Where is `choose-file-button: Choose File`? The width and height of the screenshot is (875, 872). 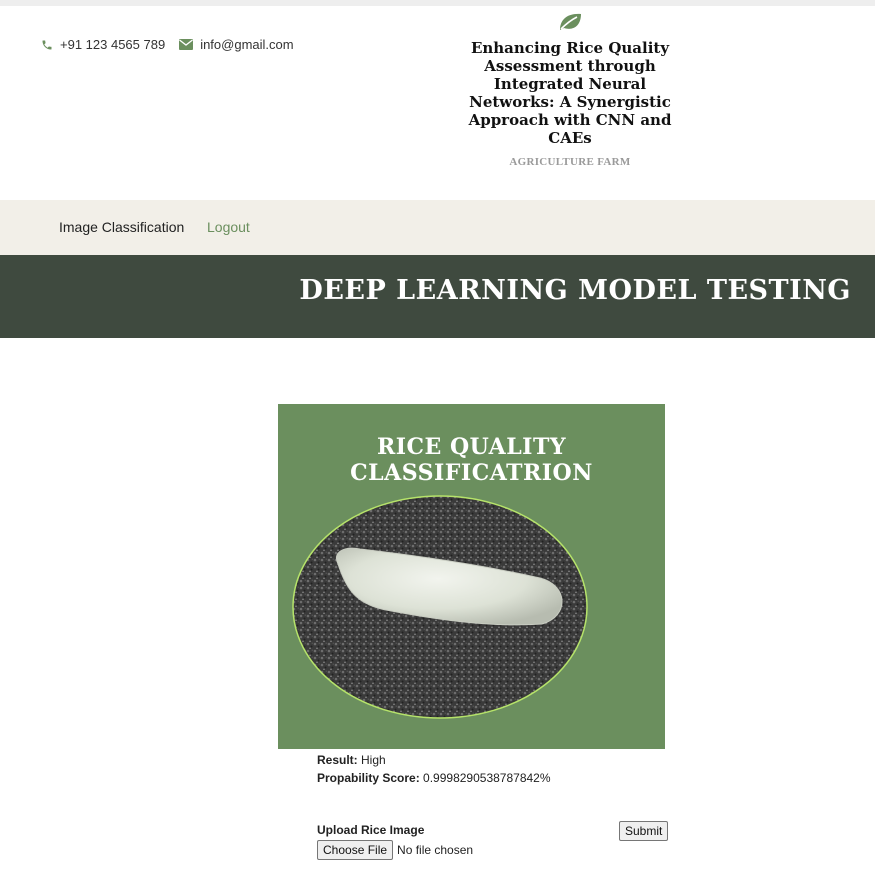 choose-file-button: Choose File is located at coordinates (355, 850).